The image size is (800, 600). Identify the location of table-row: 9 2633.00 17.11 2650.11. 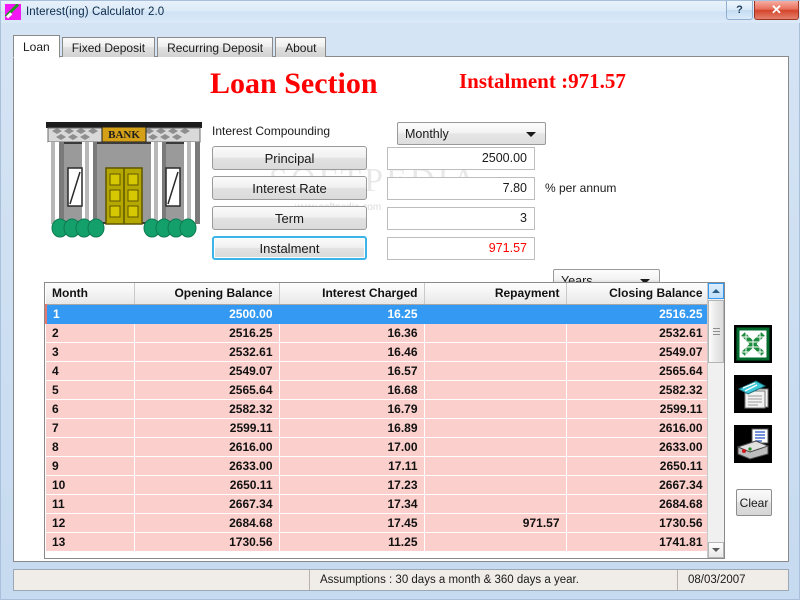
(378, 466).